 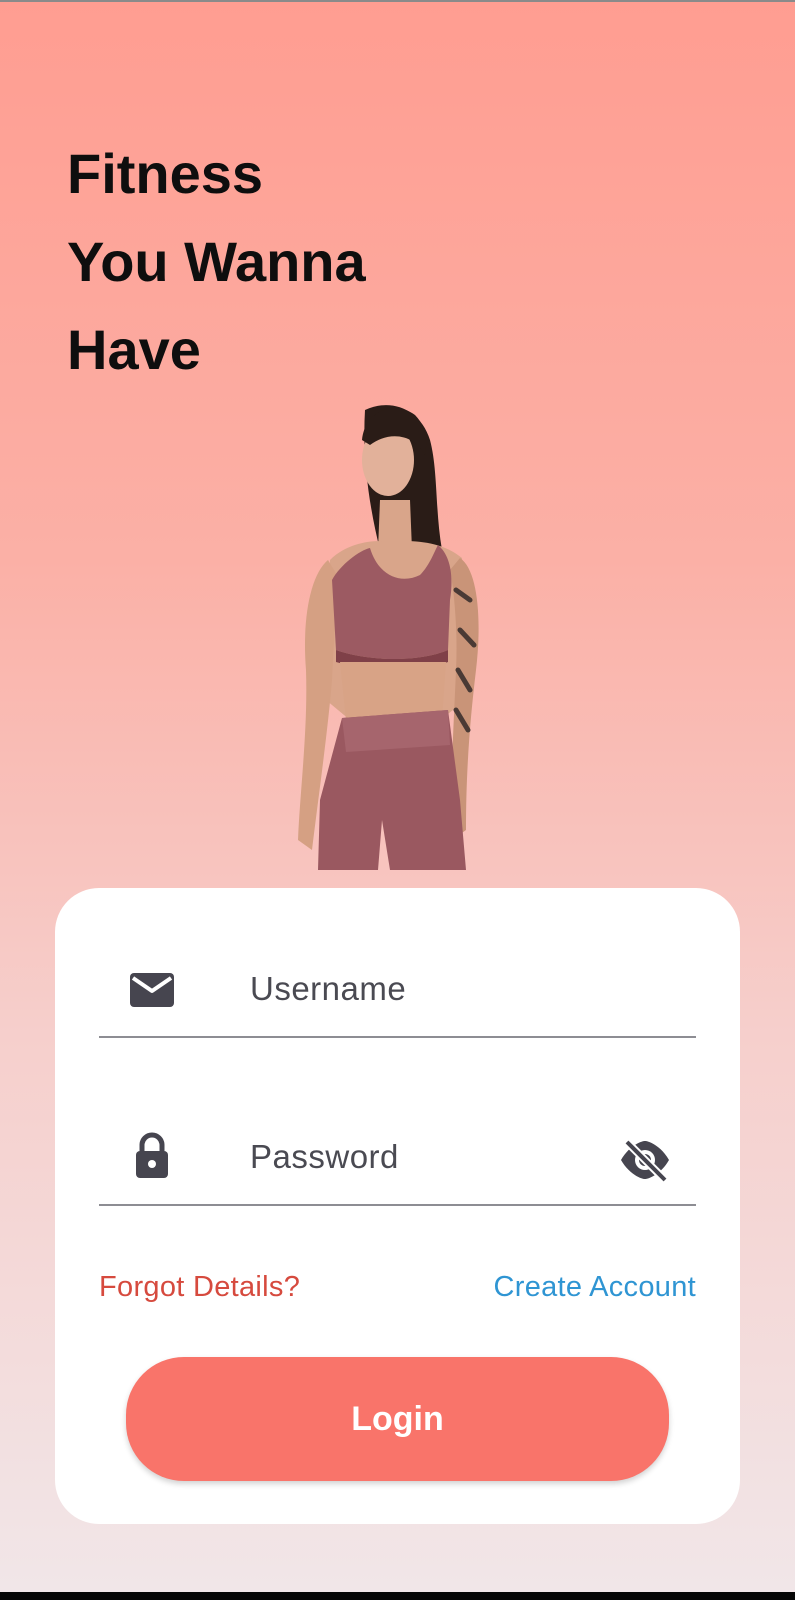 I want to click on system-nav-bar, so click(x=397, y=1596).